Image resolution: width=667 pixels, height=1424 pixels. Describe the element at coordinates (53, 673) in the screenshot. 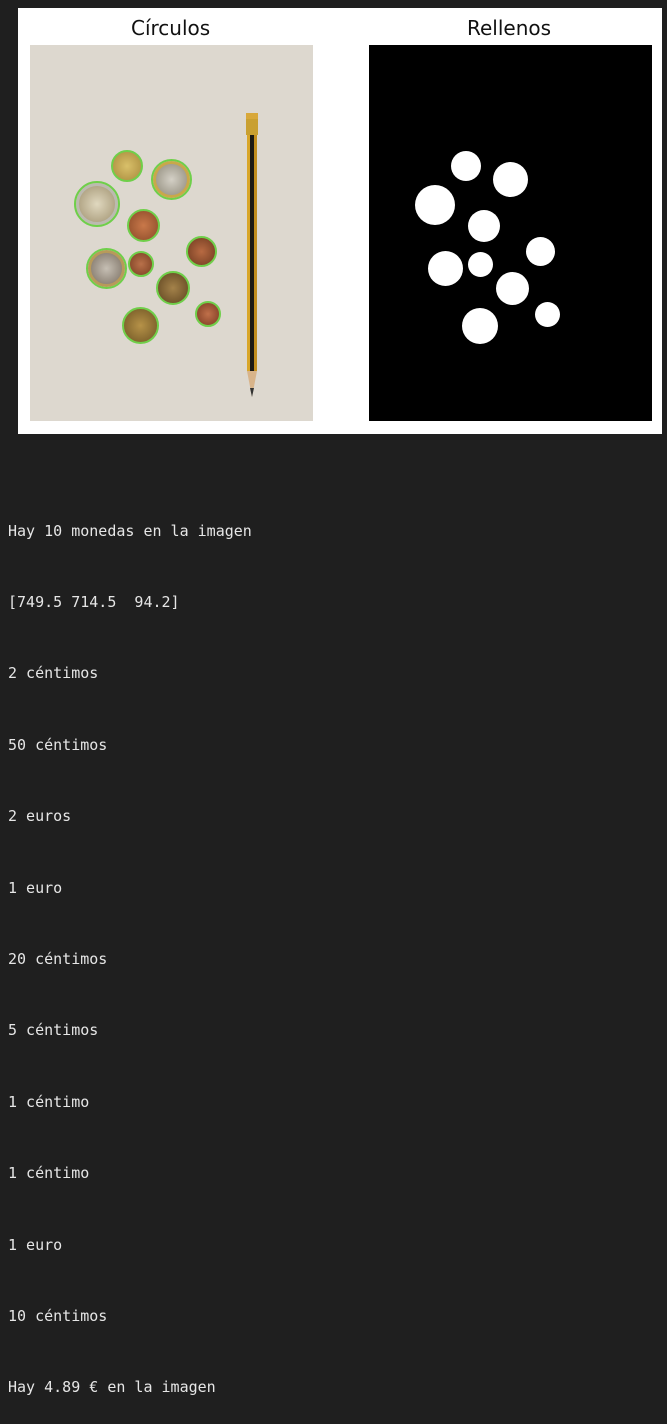

I see `output-line: 2 céntimos` at that location.